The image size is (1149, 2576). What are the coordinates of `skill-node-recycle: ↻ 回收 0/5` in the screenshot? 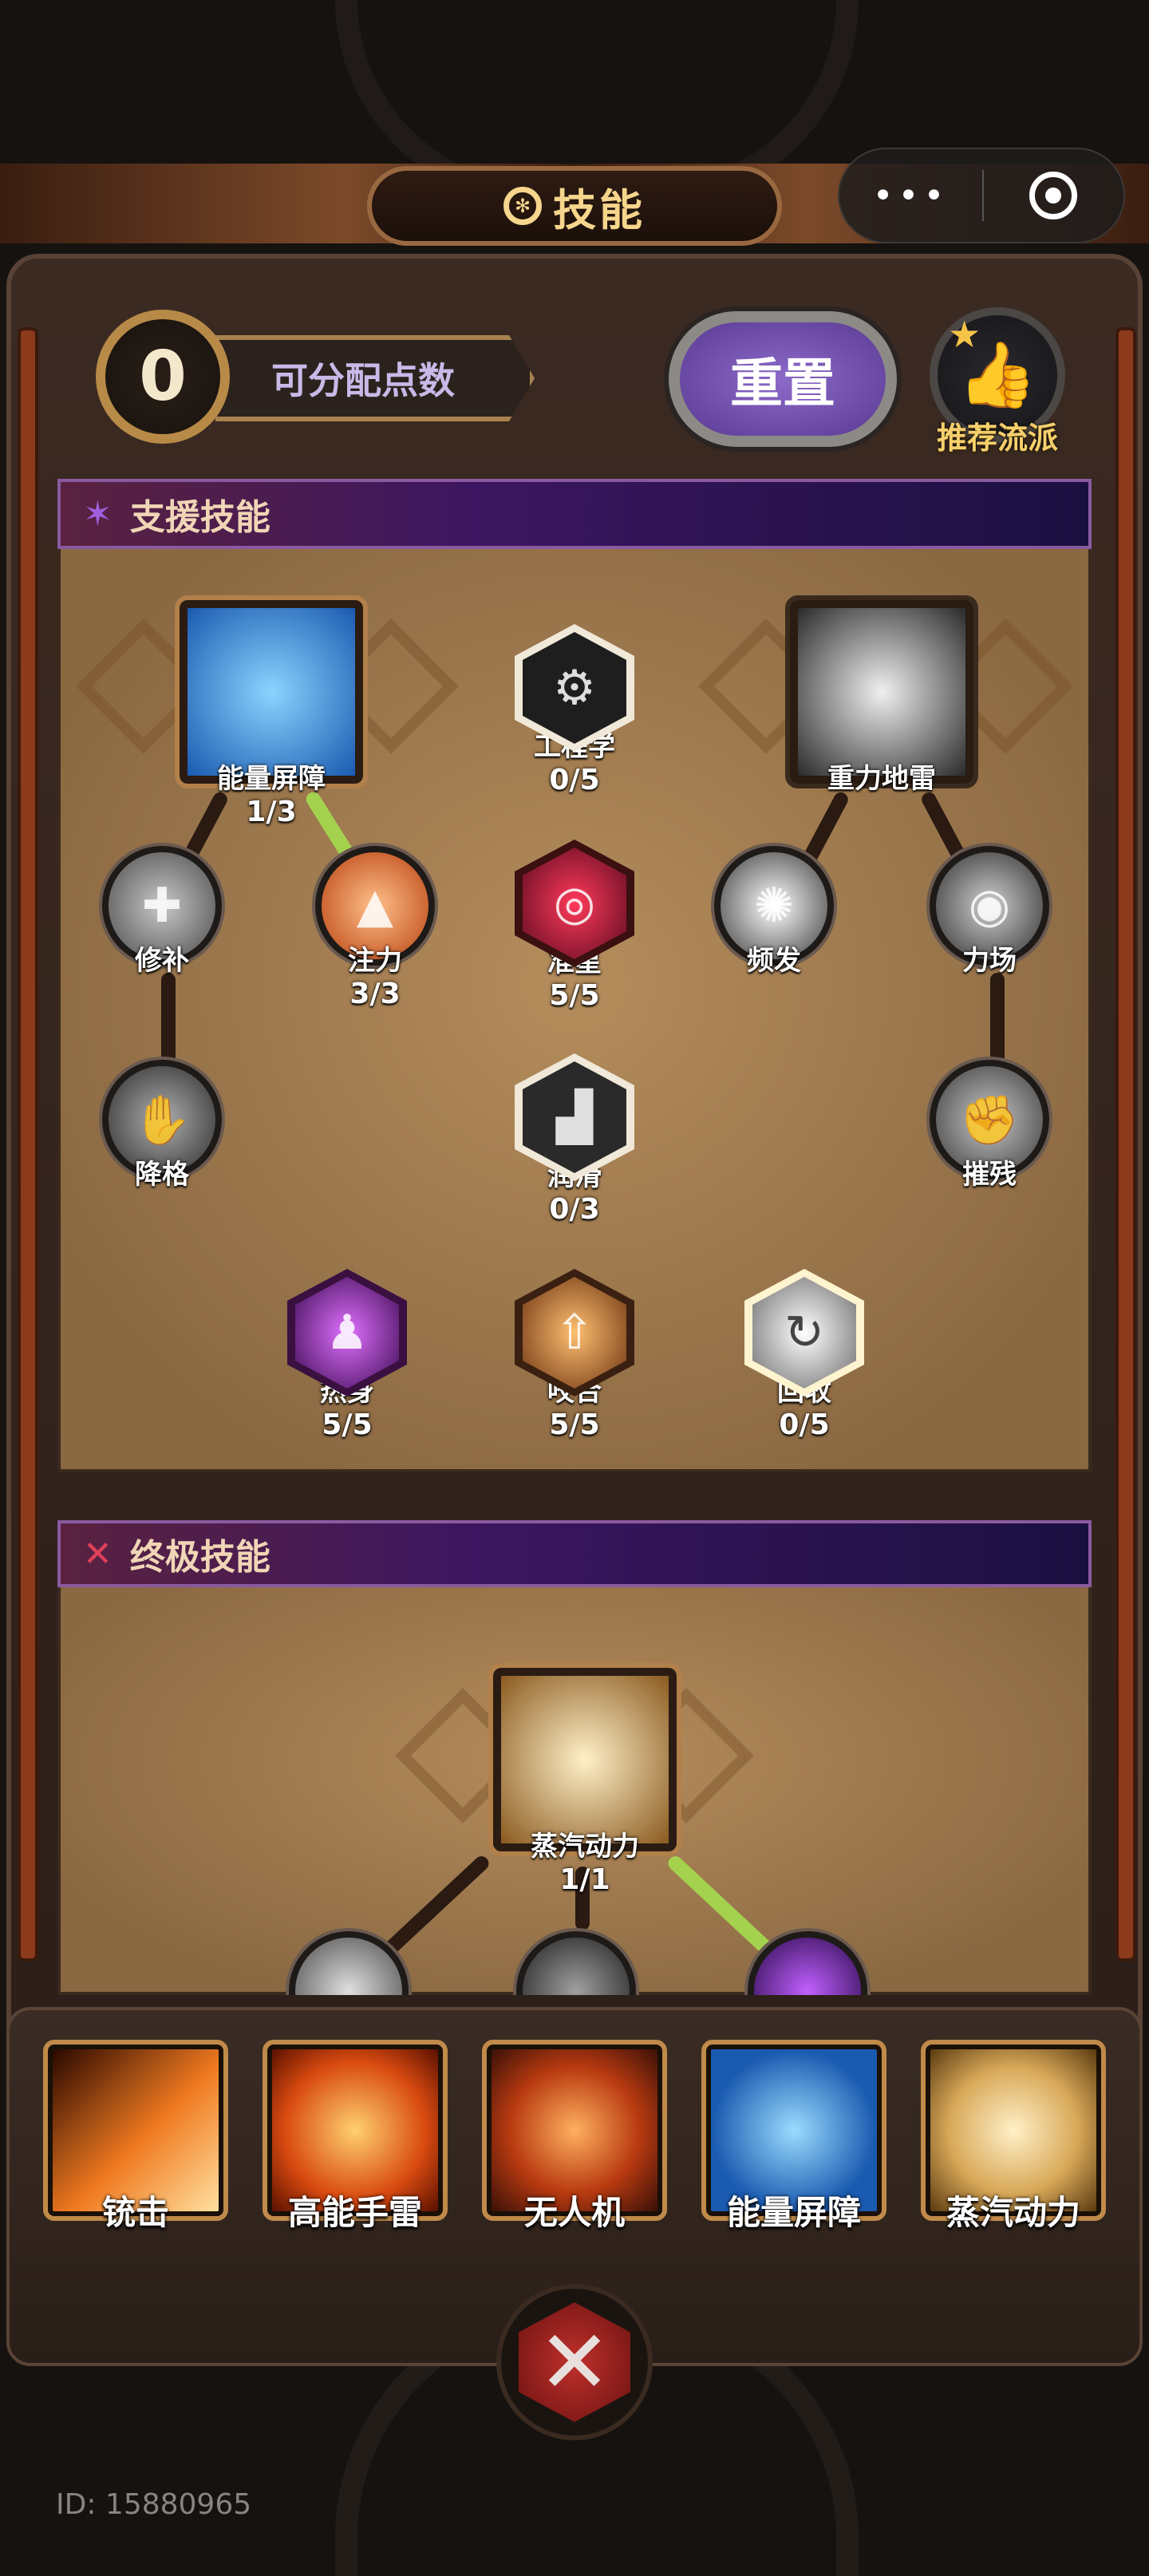 It's located at (804, 1355).